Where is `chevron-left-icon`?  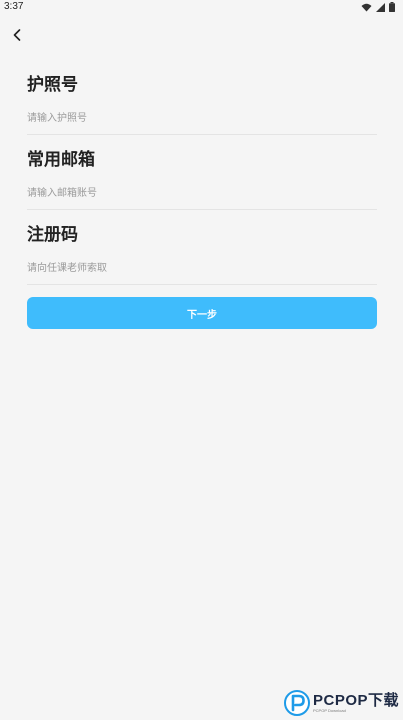 chevron-left-icon is located at coordinates (17, 35).